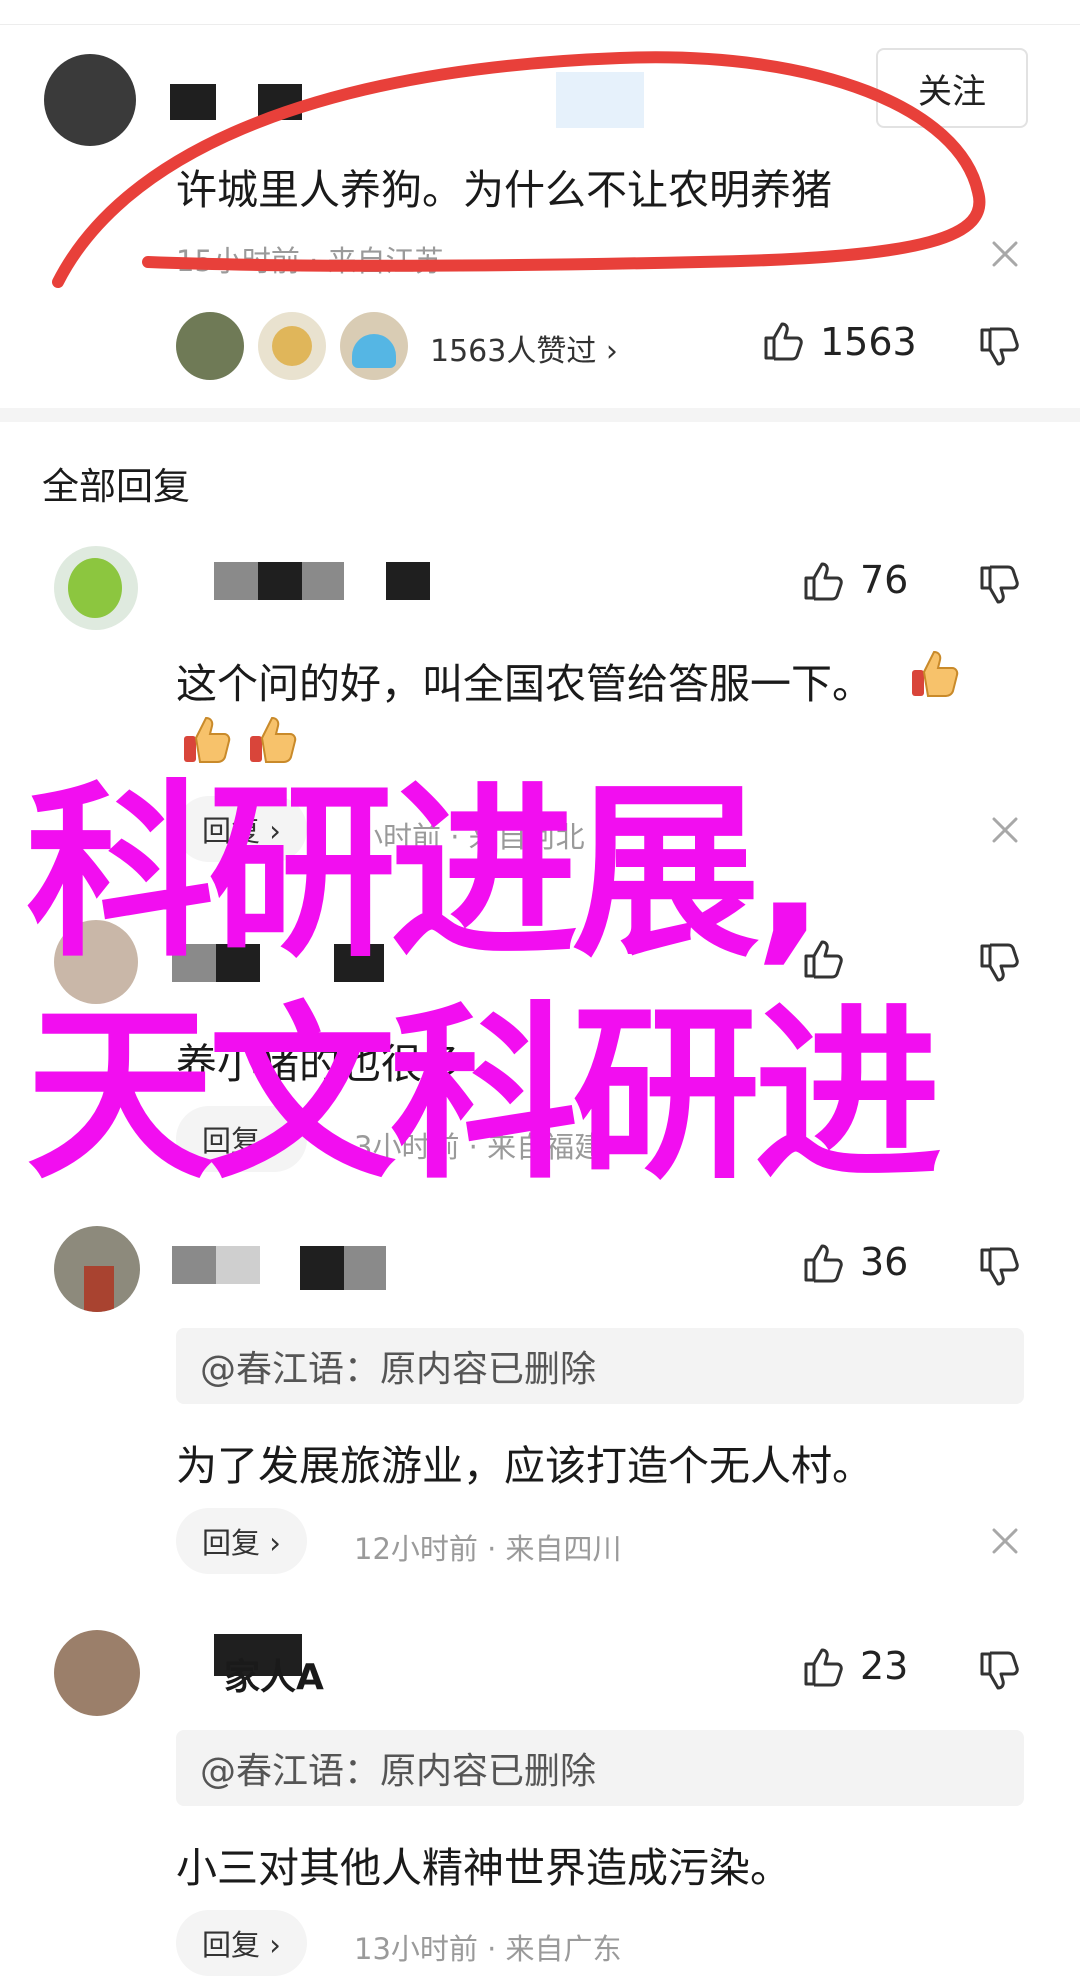 The height and width of the screenshot is (1976, 1080). Describe the element at coordinates (524, 1466) in the screenshot. I see `reply-text: 为了发展旅游业，应该打造个无人村。` at that location.